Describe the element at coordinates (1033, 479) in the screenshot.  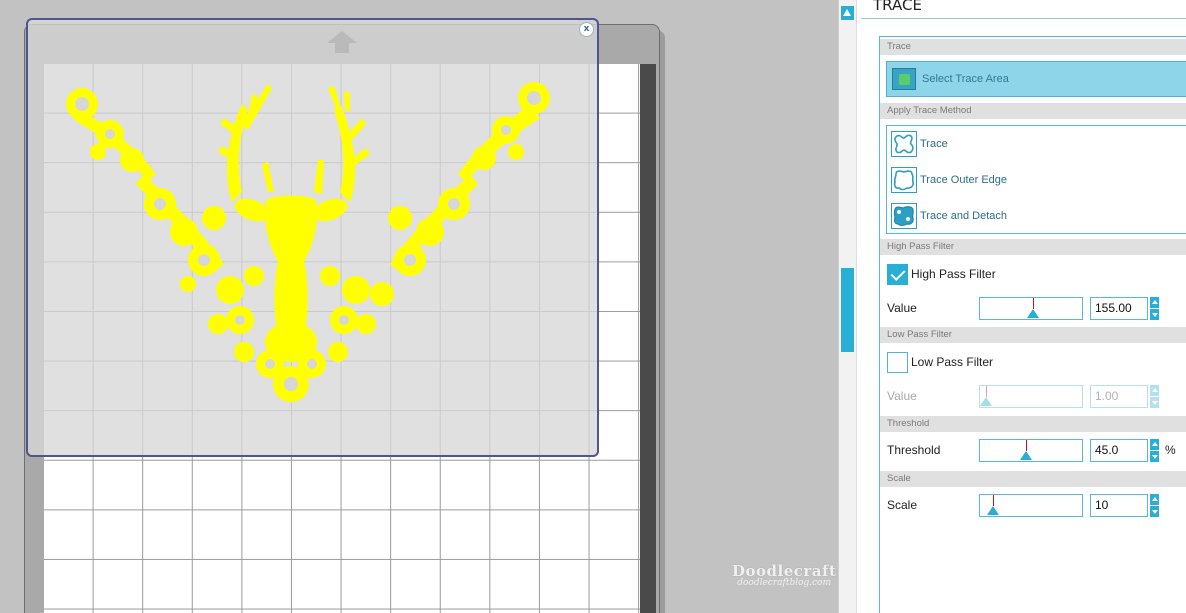
I see `section-header-scale: Scale` at that location.